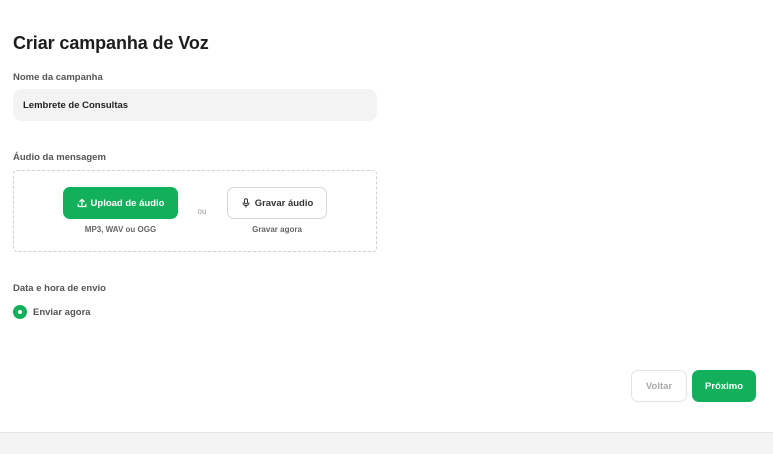  I want to click on upload-audio-label: Upload de áudio, so click(127, 203).